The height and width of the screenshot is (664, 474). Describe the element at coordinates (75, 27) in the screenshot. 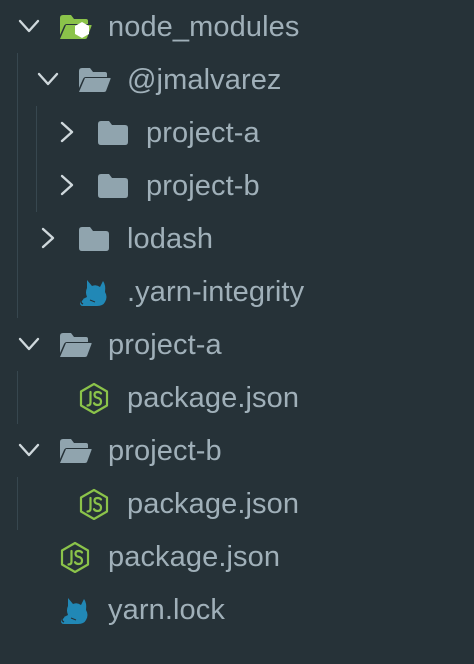

I see `node-modules-folder-open-icon` at that location.